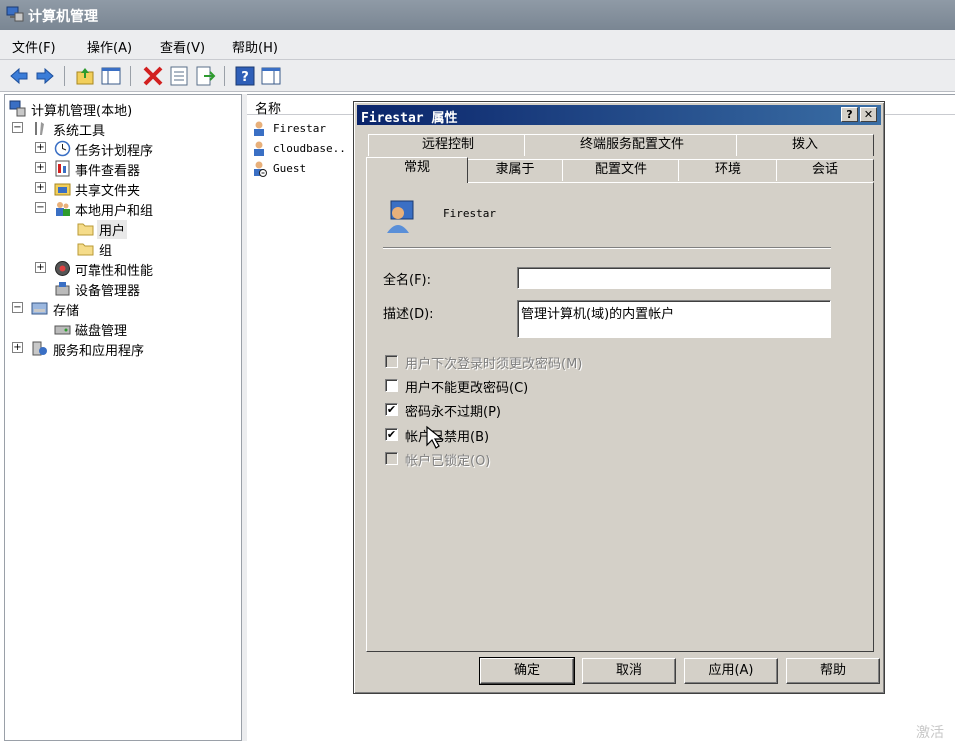  What do you see at coordinates (825, 170) in the screenshot?
I see `tab-sessions: 会话` at bounding box center [825, 170].